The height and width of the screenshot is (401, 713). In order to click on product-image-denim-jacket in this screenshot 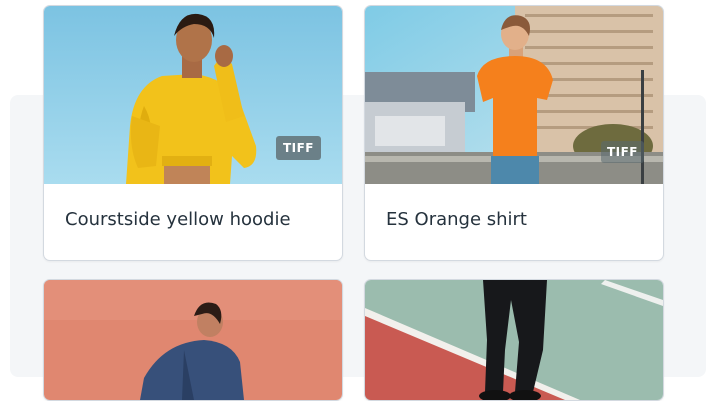, I will do `click(193, 340)`.